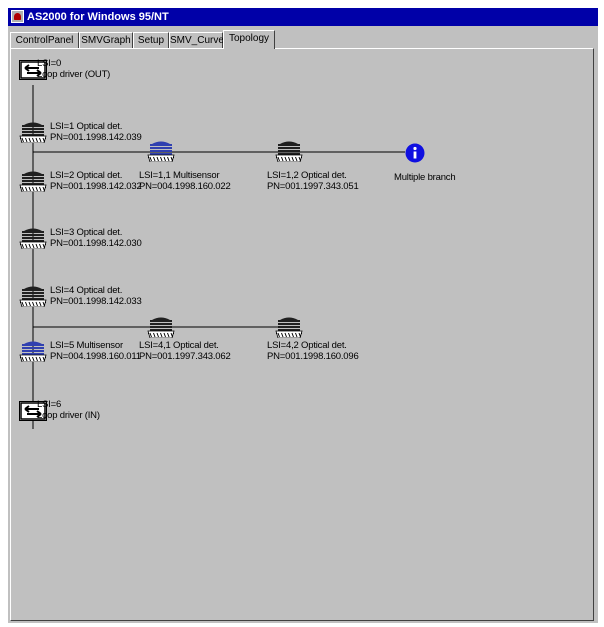 The image size is (604, 627). I want to click on node-label-line1: LSI=4 Optical det., so click(86, 290).